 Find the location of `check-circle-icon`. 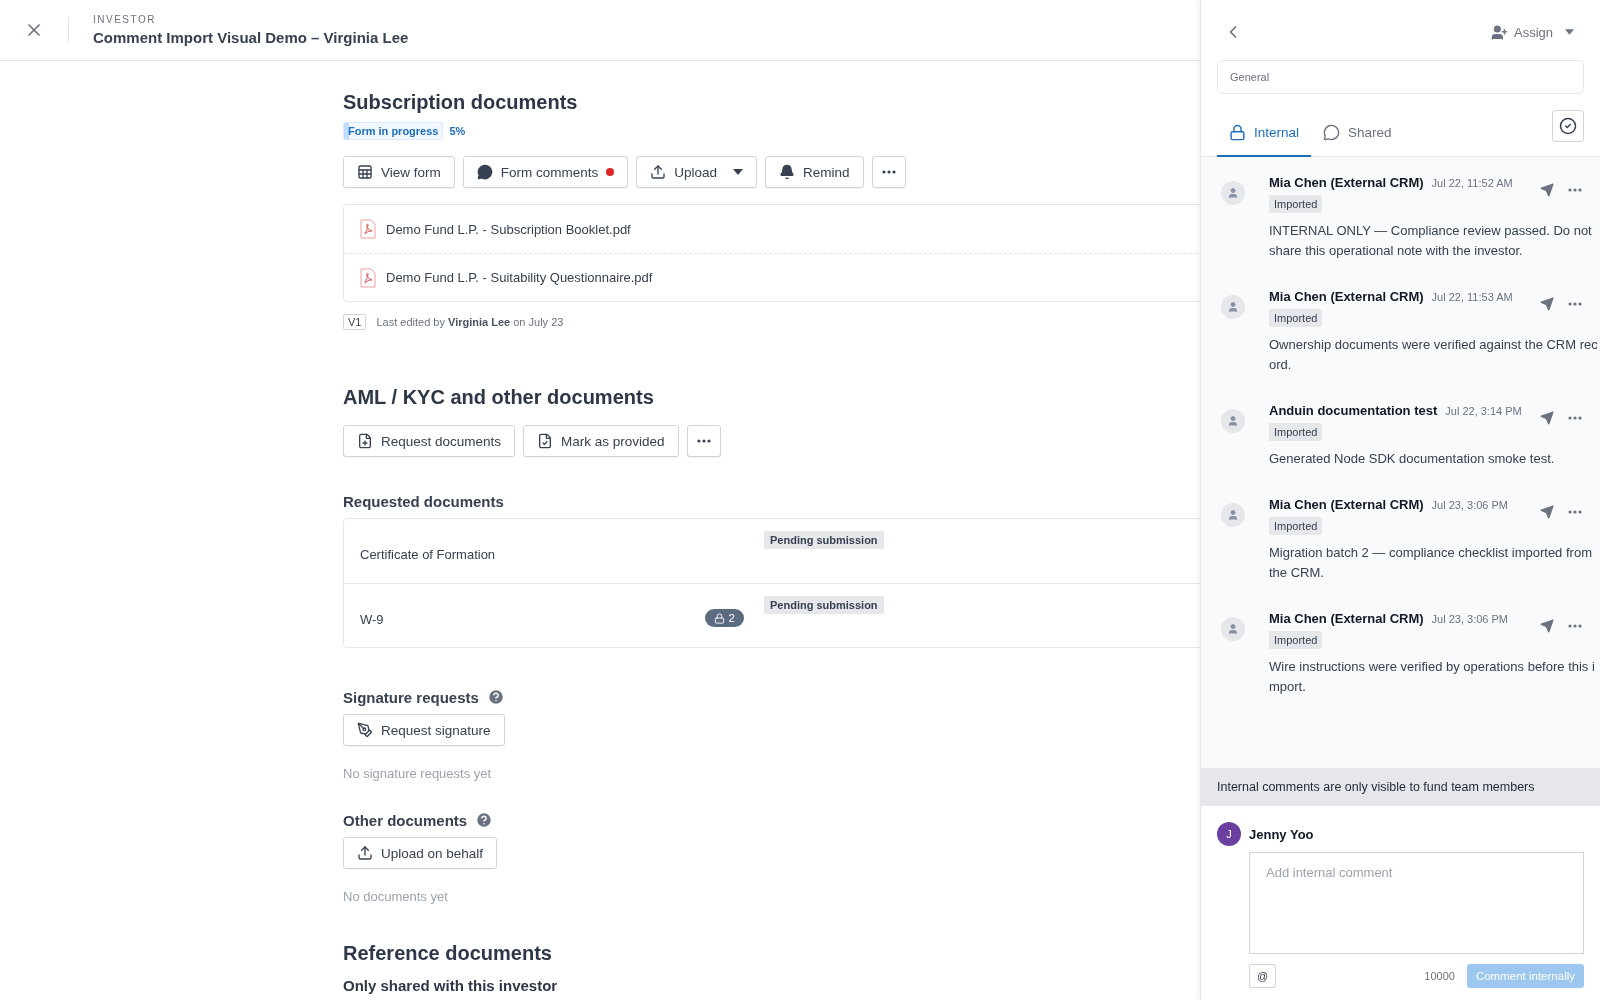

check-circle-icon is located at coordinates (1568, 126).